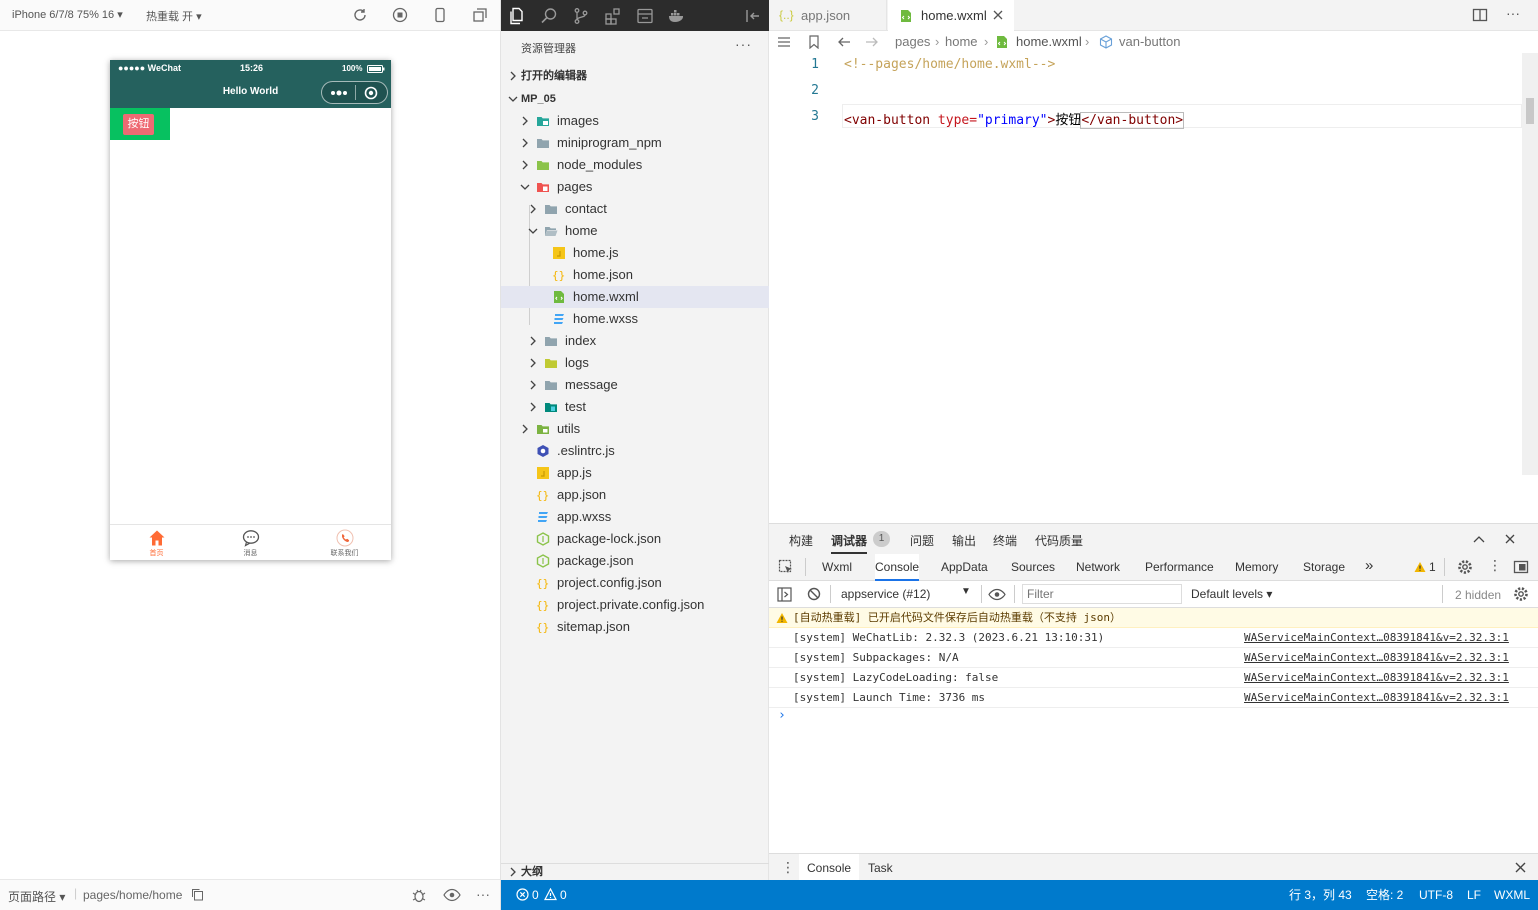 This screenshot has width=1538, height=910. I want to click on record-stop-icon, so click(400, 15).